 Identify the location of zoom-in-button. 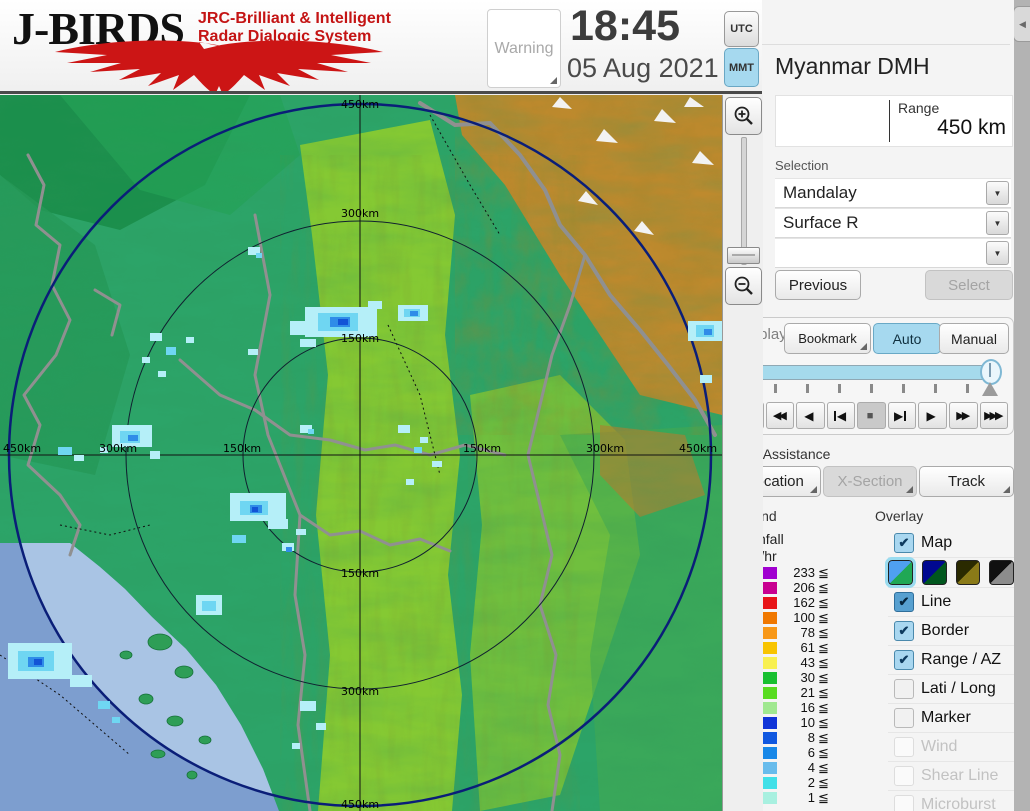
(743, 116).